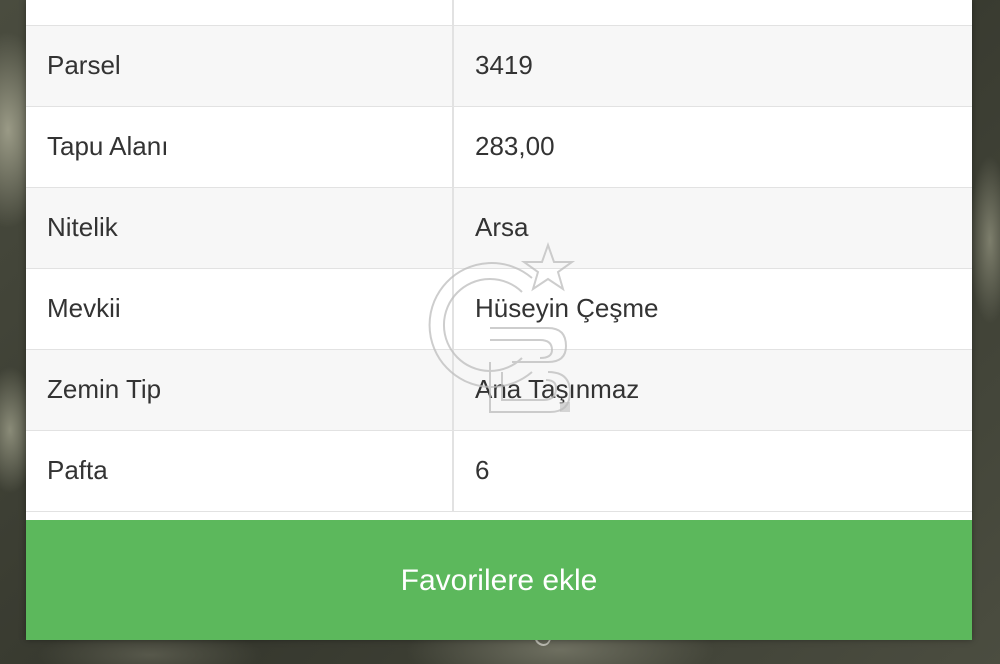  What do you see at coordinates (712, 13) in the screenshot?
I see `table-cell-value` at bounding box center [712, 13].